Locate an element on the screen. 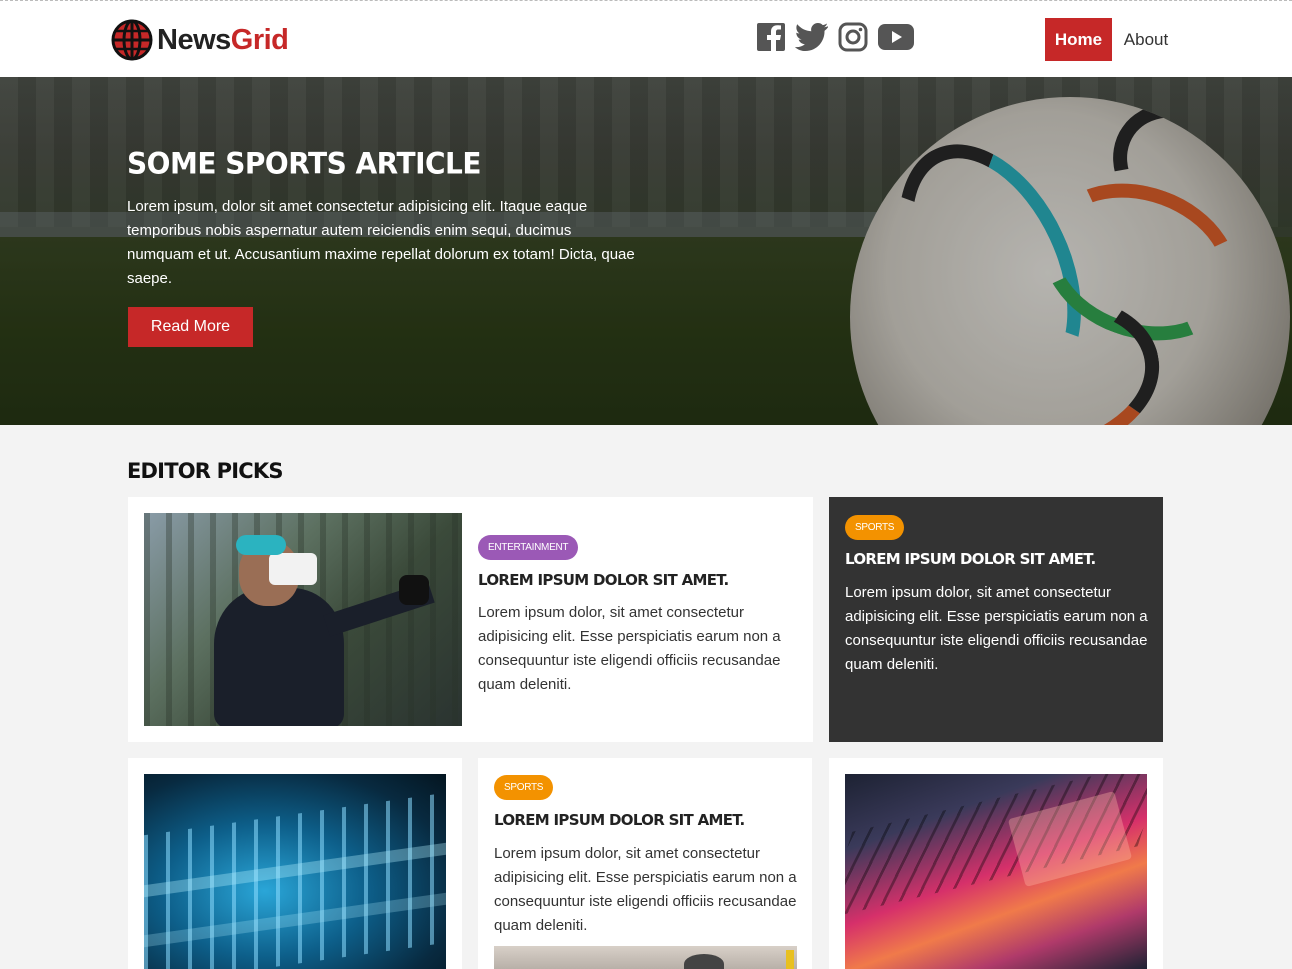 The height and width of the screenshot is (969, 1292). logo-text-main: News is located at coordinates (194, 39).